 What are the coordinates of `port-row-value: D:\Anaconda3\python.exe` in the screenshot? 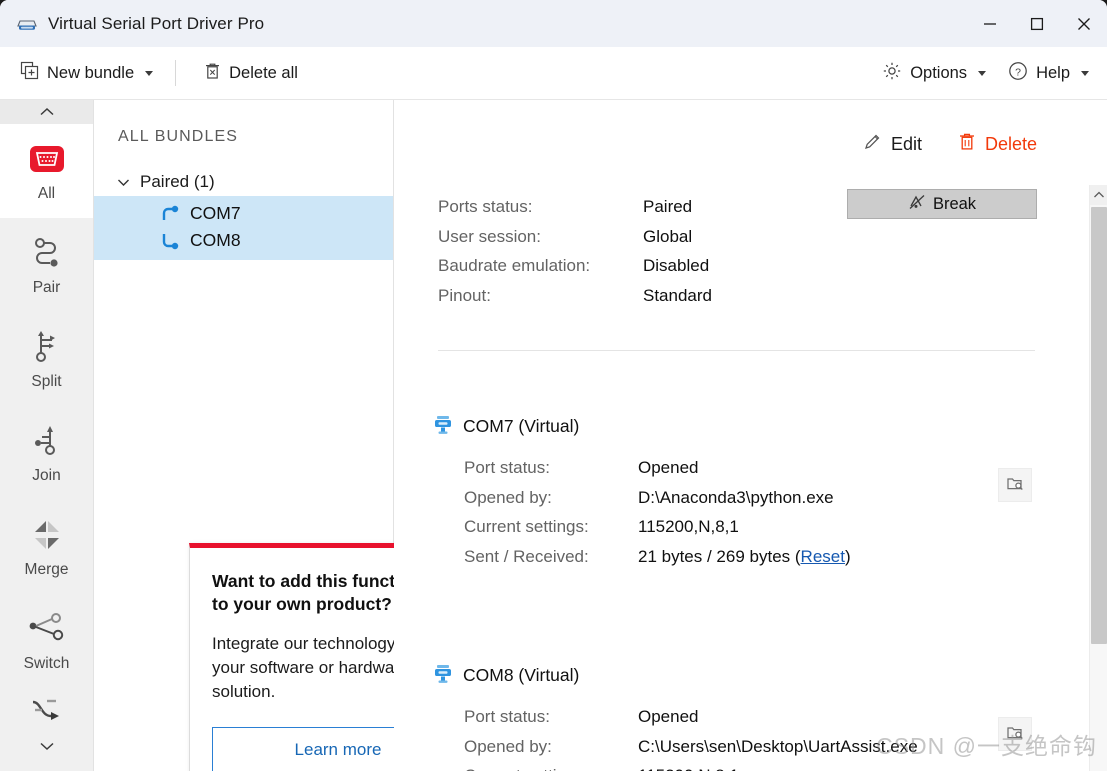 It's located at (736, 497).